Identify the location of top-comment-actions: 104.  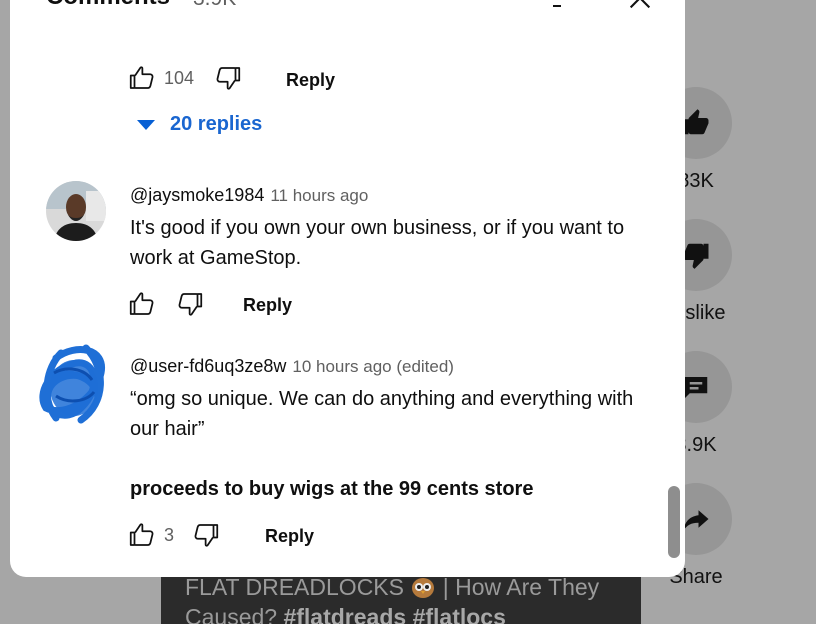
(185, 78).